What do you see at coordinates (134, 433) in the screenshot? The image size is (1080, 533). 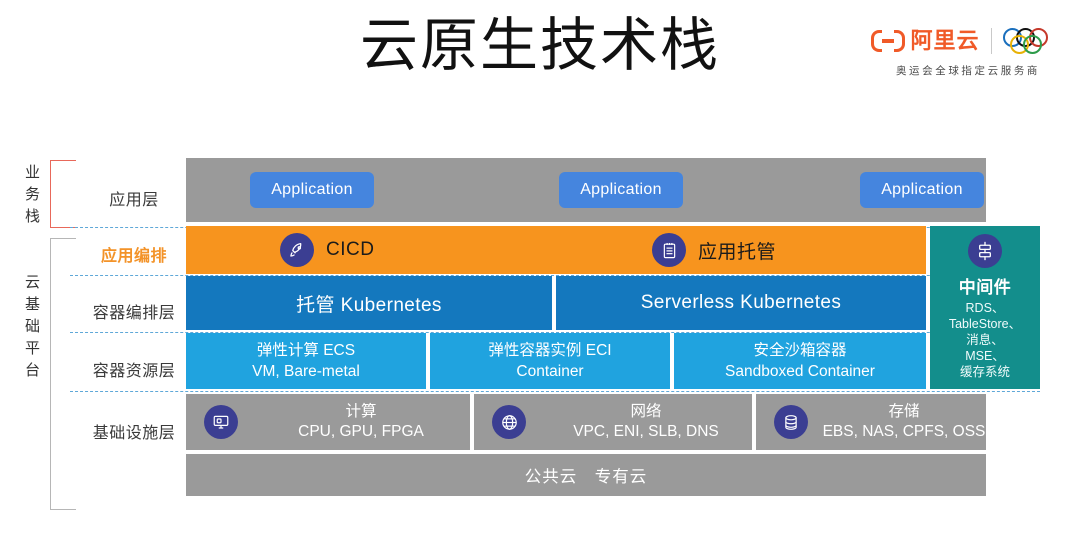 I see `row-label-infrastructure: 基础设施层` at bounding box center [134, 433].